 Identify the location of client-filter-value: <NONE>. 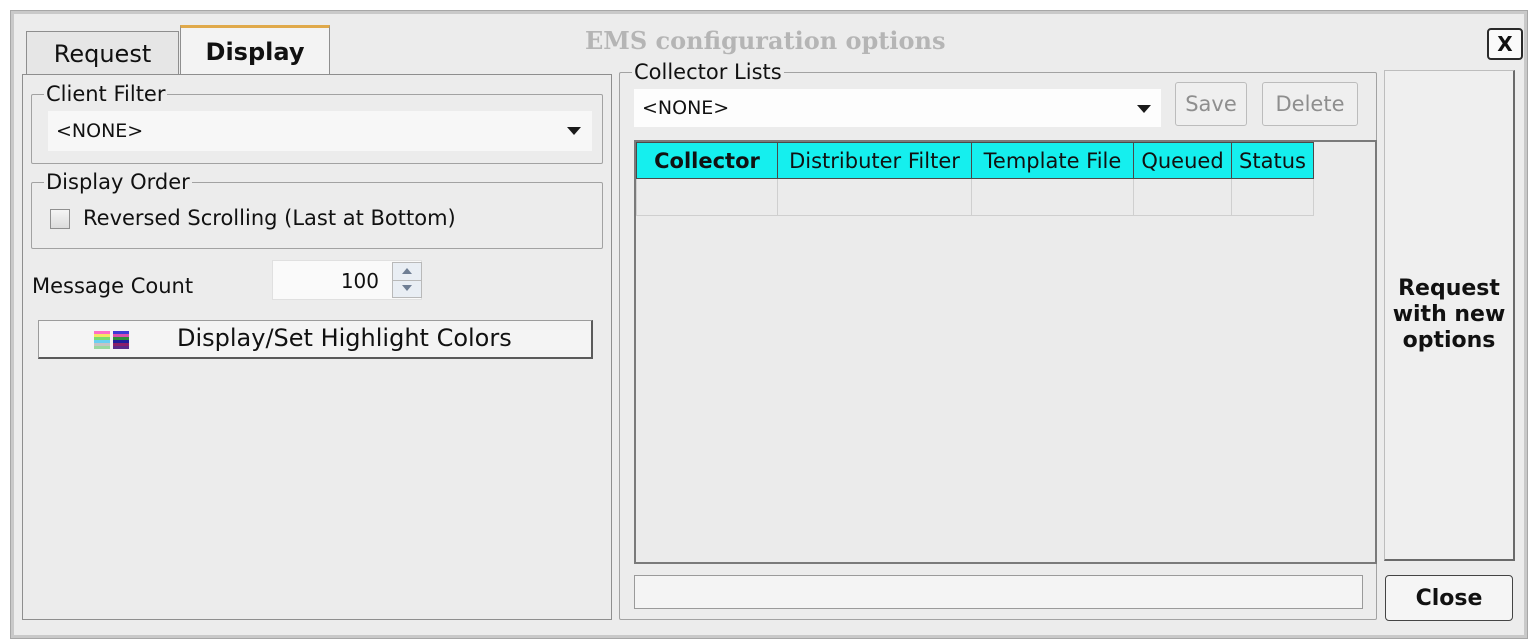
(100, 131).